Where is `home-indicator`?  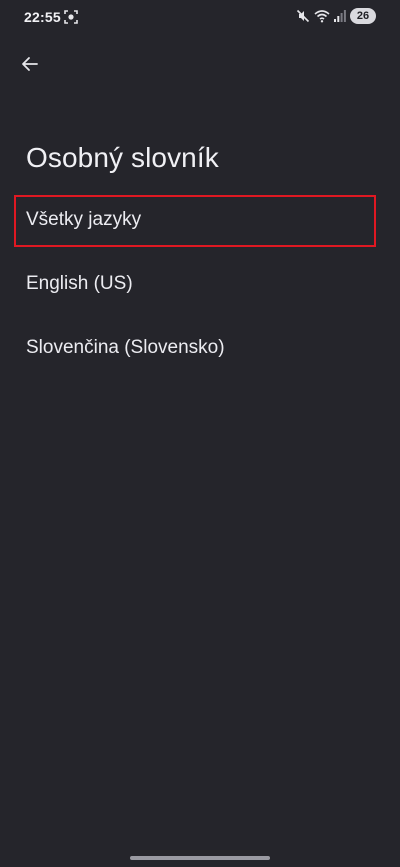
home-indicator is located at coordinates (200, 858).